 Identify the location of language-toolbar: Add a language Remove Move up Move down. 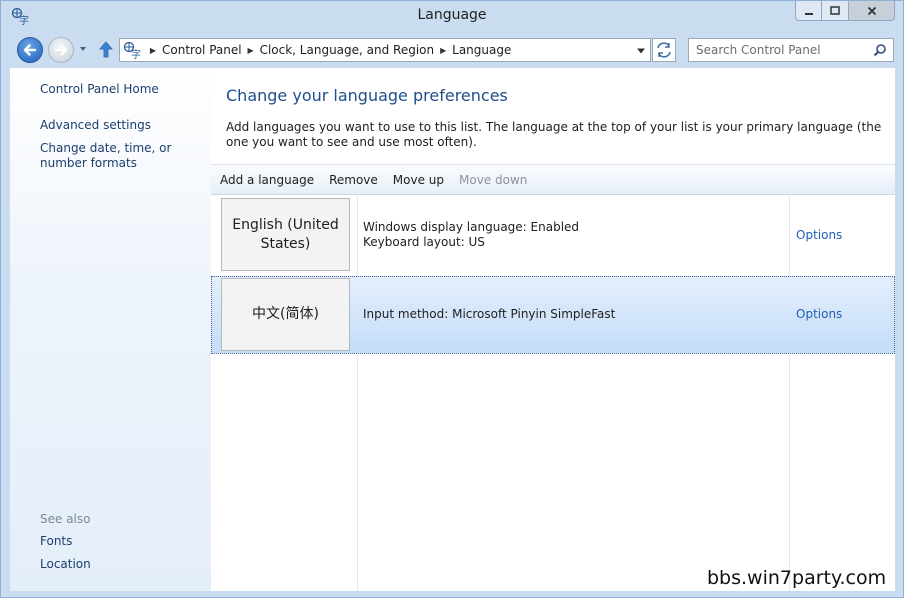
(553, 179).